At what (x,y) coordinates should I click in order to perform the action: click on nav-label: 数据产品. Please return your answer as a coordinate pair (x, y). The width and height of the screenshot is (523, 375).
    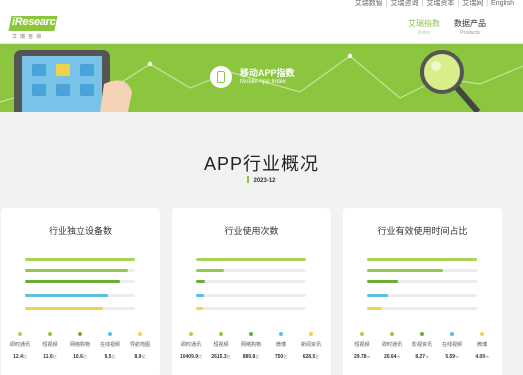
    Looking at the image, I should click on (470, 23).